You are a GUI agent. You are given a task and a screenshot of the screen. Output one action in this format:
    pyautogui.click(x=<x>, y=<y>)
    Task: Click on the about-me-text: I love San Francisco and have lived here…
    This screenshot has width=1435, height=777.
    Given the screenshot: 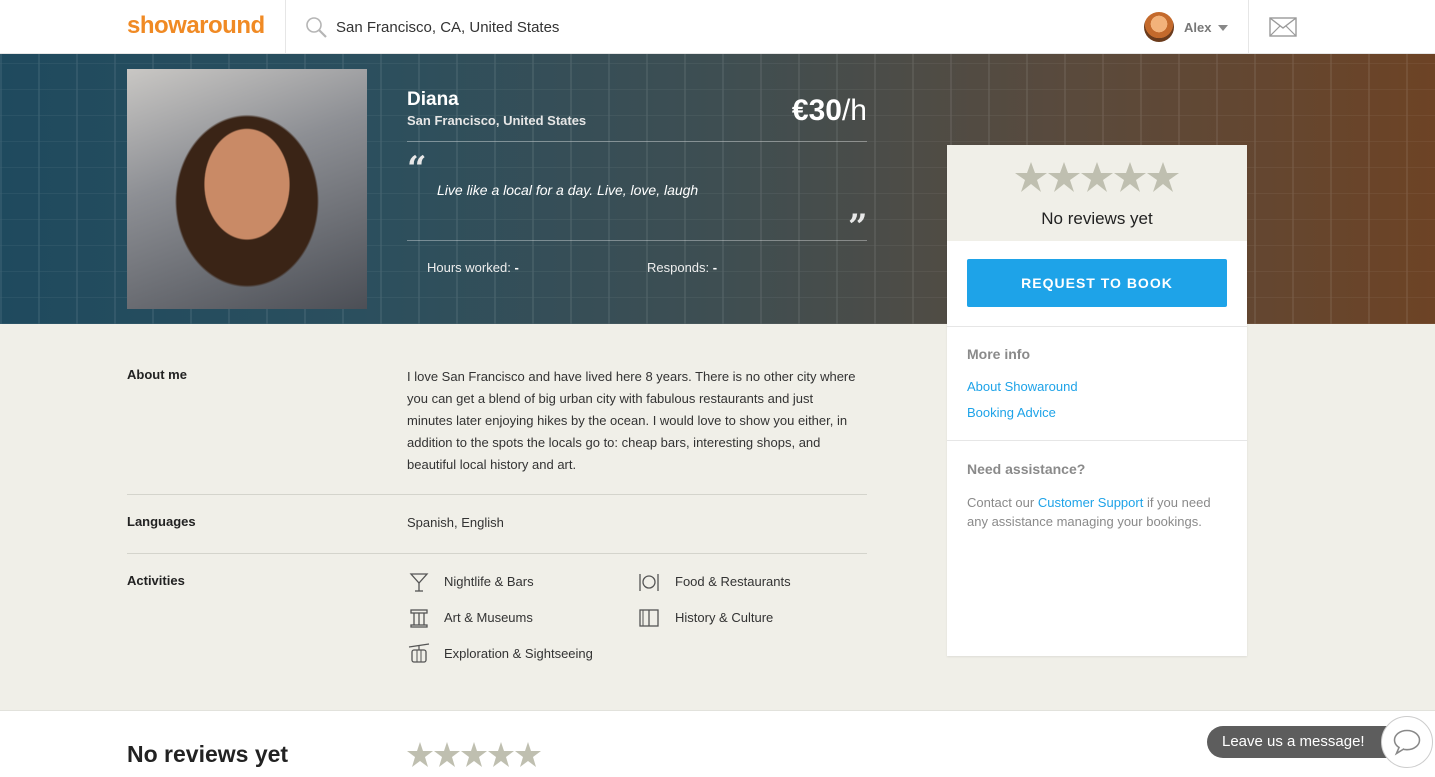 What is the action you would take?
    pyautogui.click(x=631, y=420)
    